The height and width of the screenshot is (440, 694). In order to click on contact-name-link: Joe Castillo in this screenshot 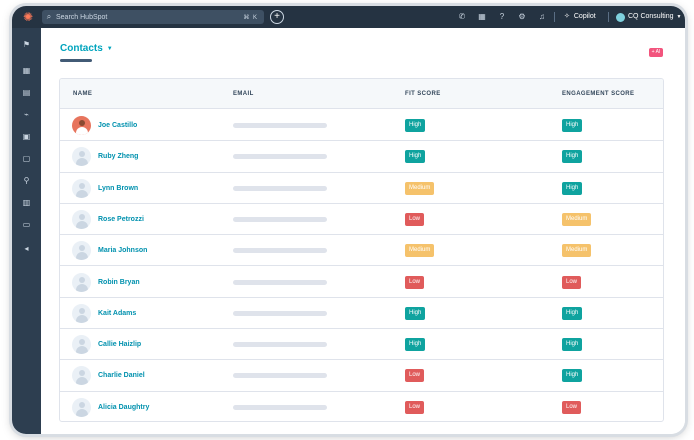, I will do `click(117, 125)`.